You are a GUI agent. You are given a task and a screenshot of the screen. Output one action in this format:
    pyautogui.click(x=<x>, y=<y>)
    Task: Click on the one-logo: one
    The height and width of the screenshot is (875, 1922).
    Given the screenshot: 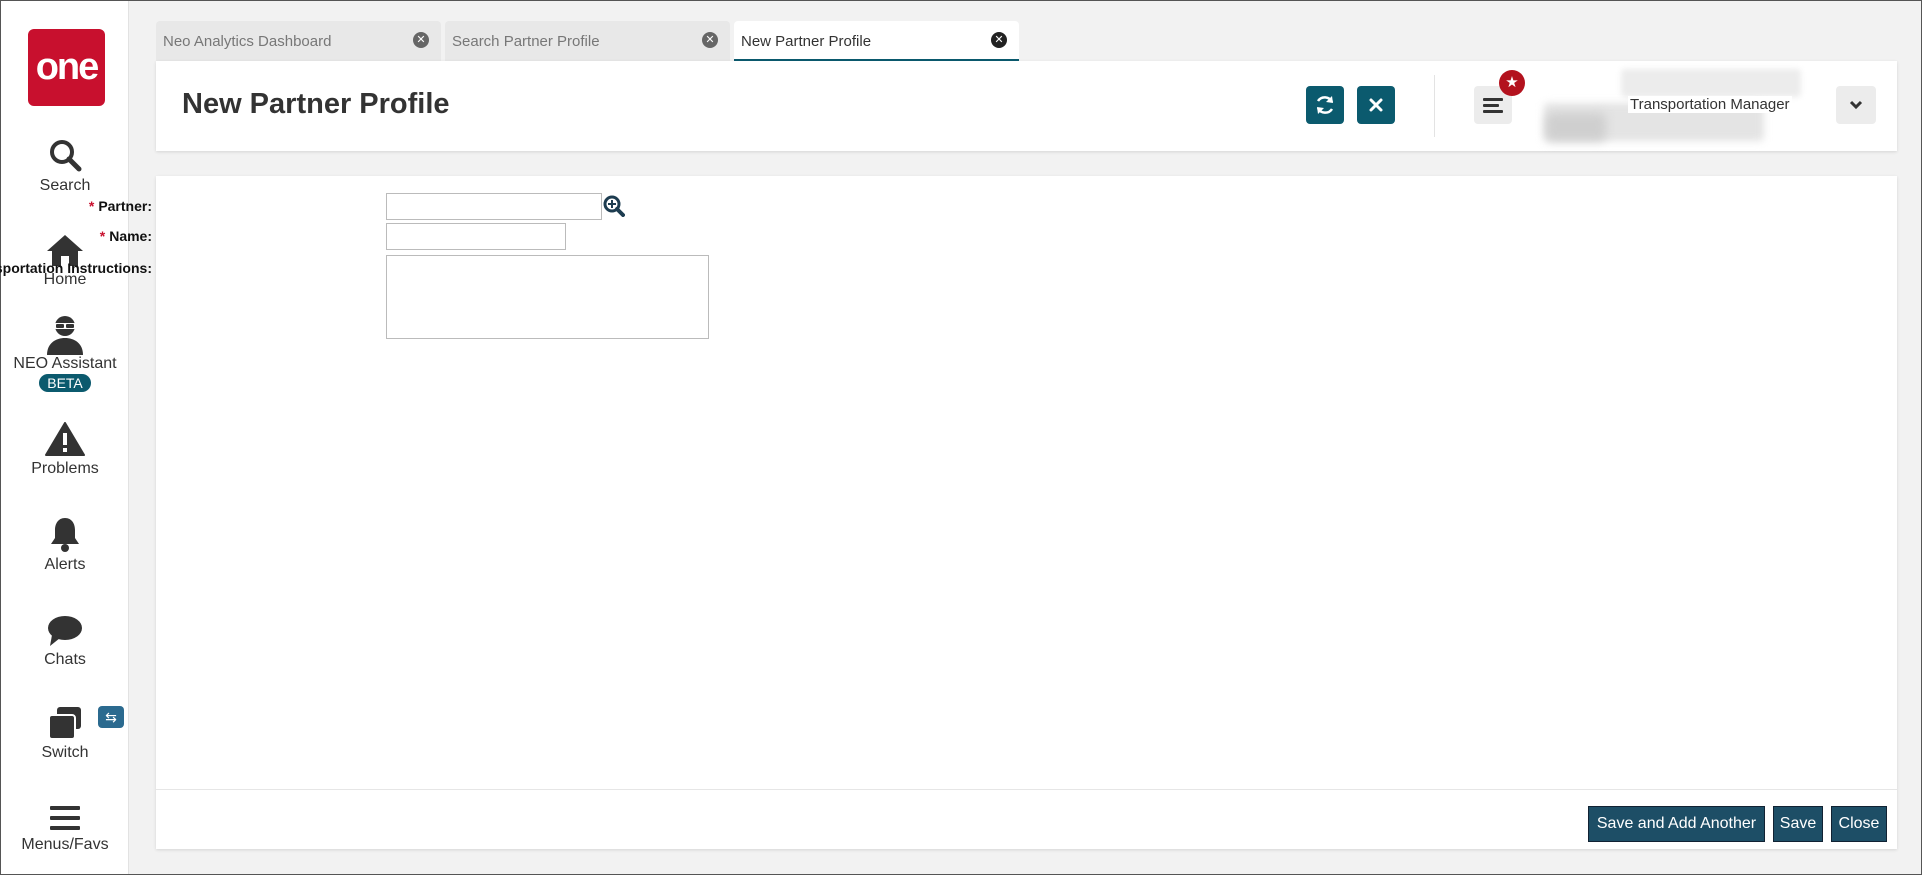 What is the action you would take?
    pyautogui.click(x=66, y=67)
    